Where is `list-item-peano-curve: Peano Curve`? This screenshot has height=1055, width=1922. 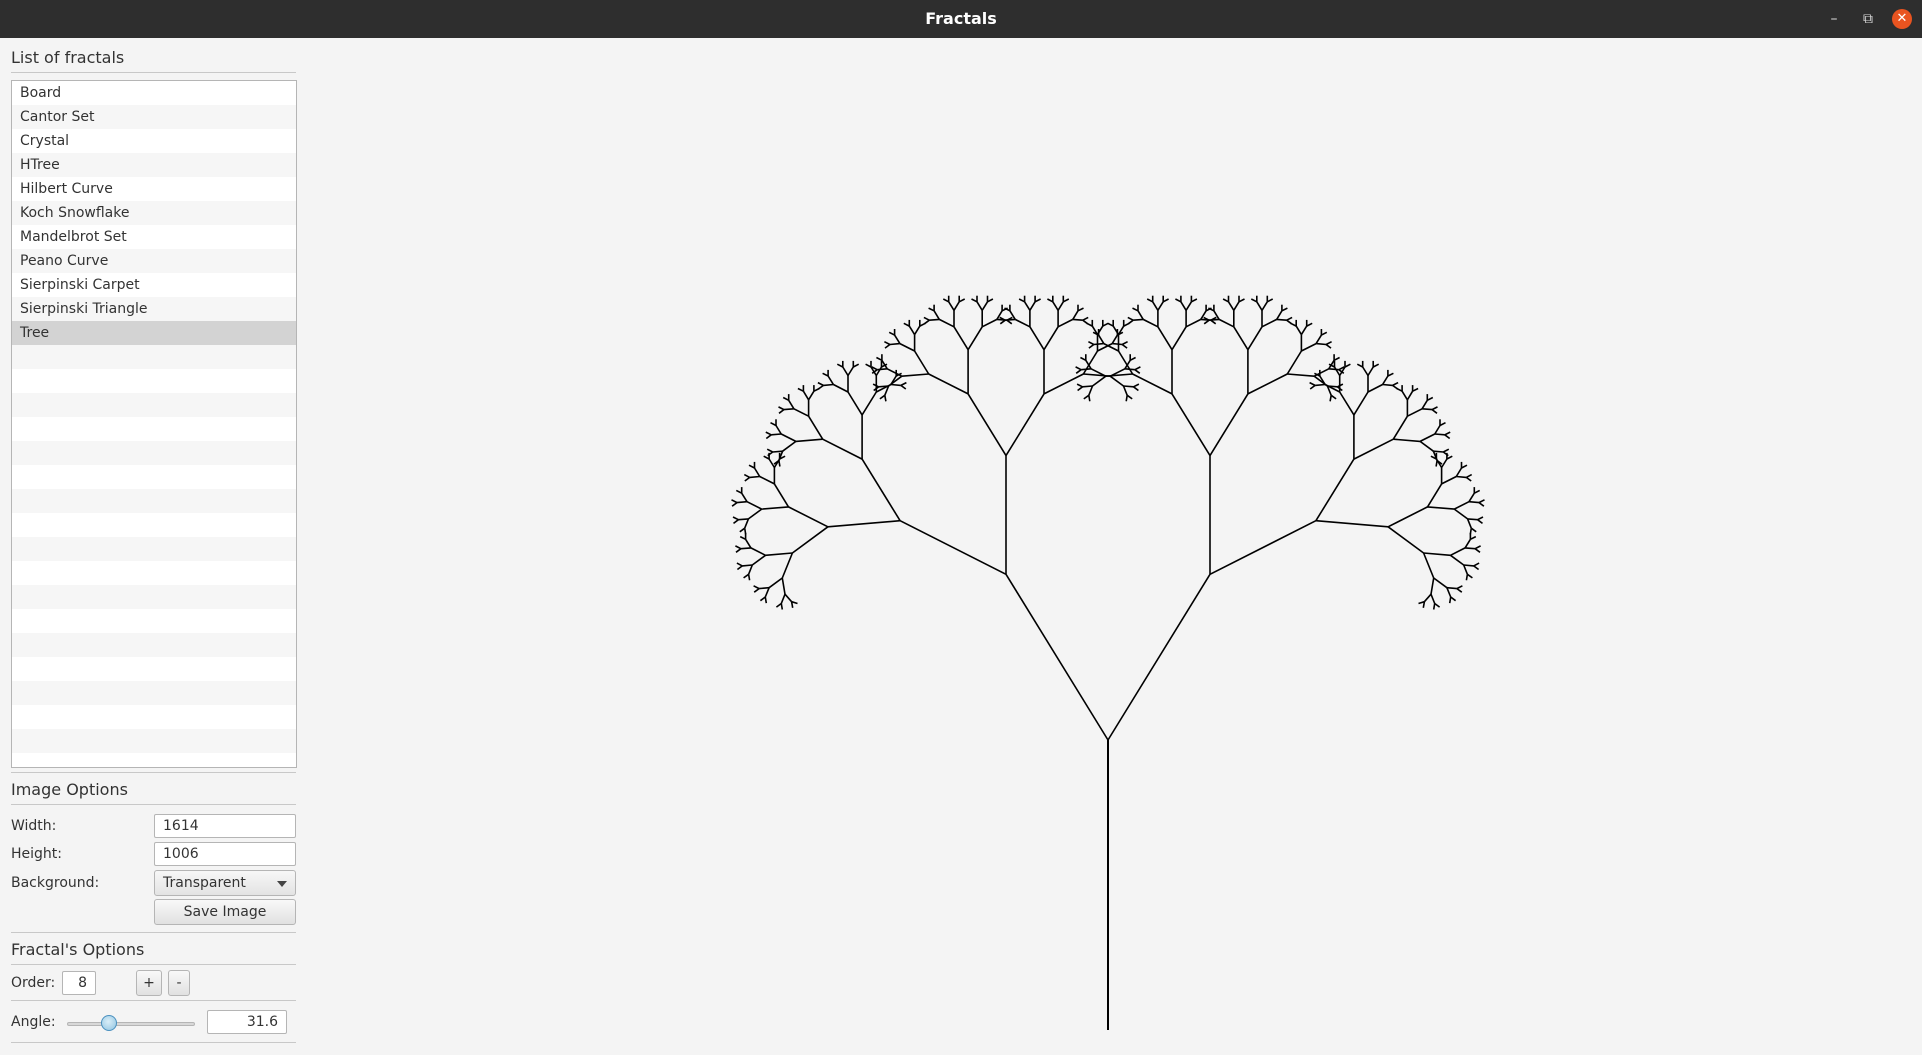 list-item-peano-curve: Peano Curve is located at coordinates (154, 261).